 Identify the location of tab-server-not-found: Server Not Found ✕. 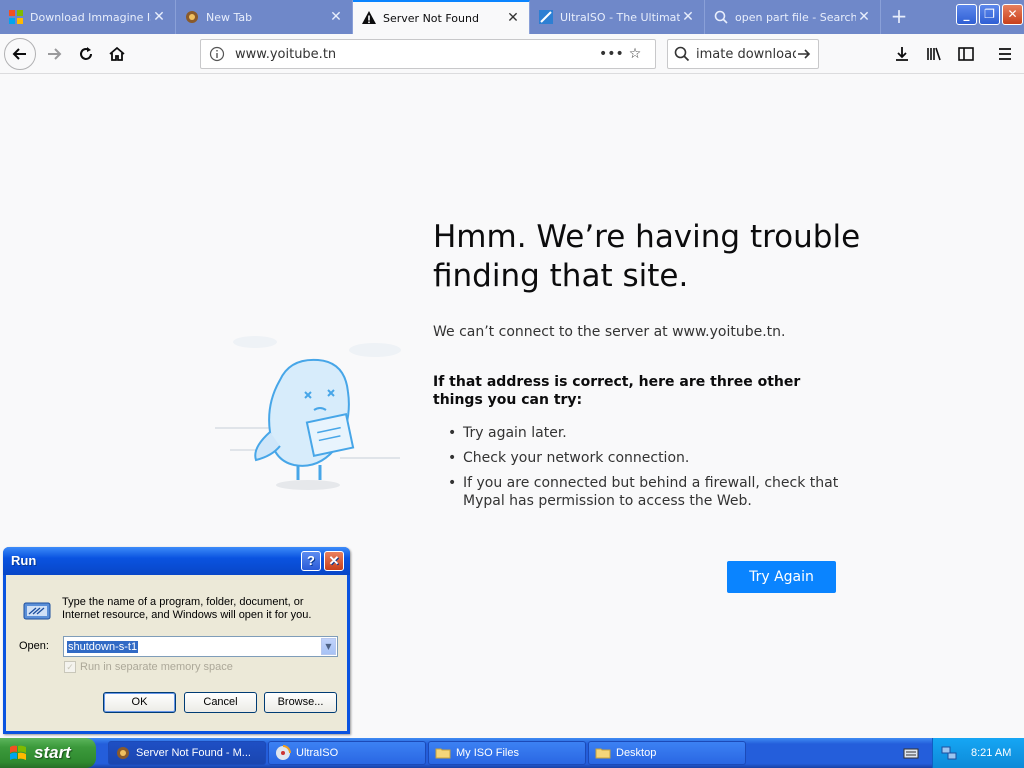
(441, 17).